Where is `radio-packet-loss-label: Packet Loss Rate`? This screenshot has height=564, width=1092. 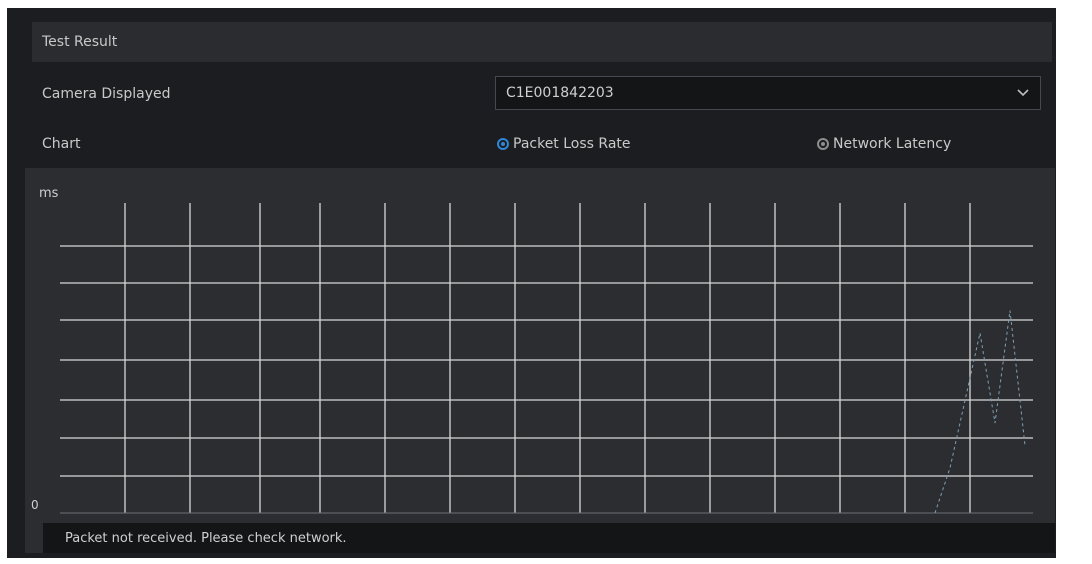 radio-packet-loss-label: Packet Loss Rate is located at coordinates (572, 144).